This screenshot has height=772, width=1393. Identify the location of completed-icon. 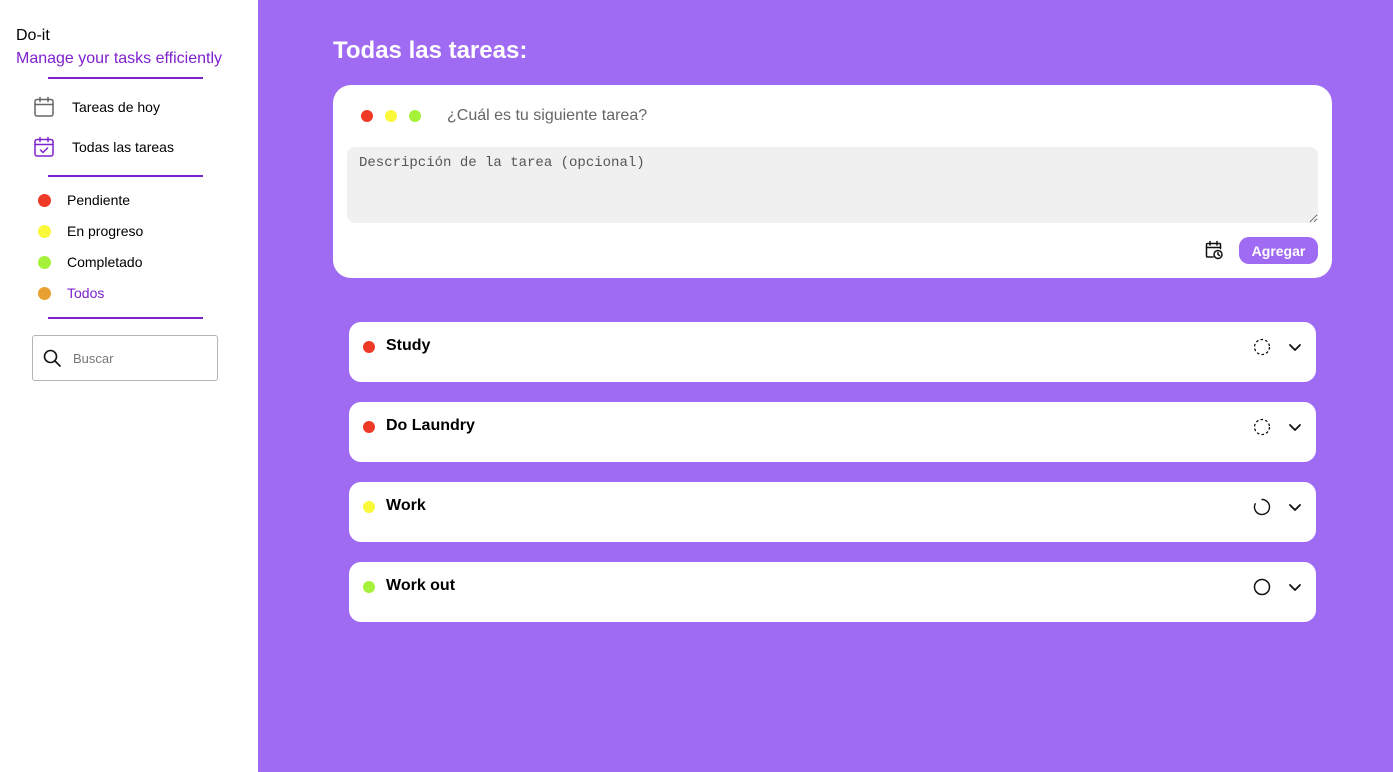
(1262, 587).